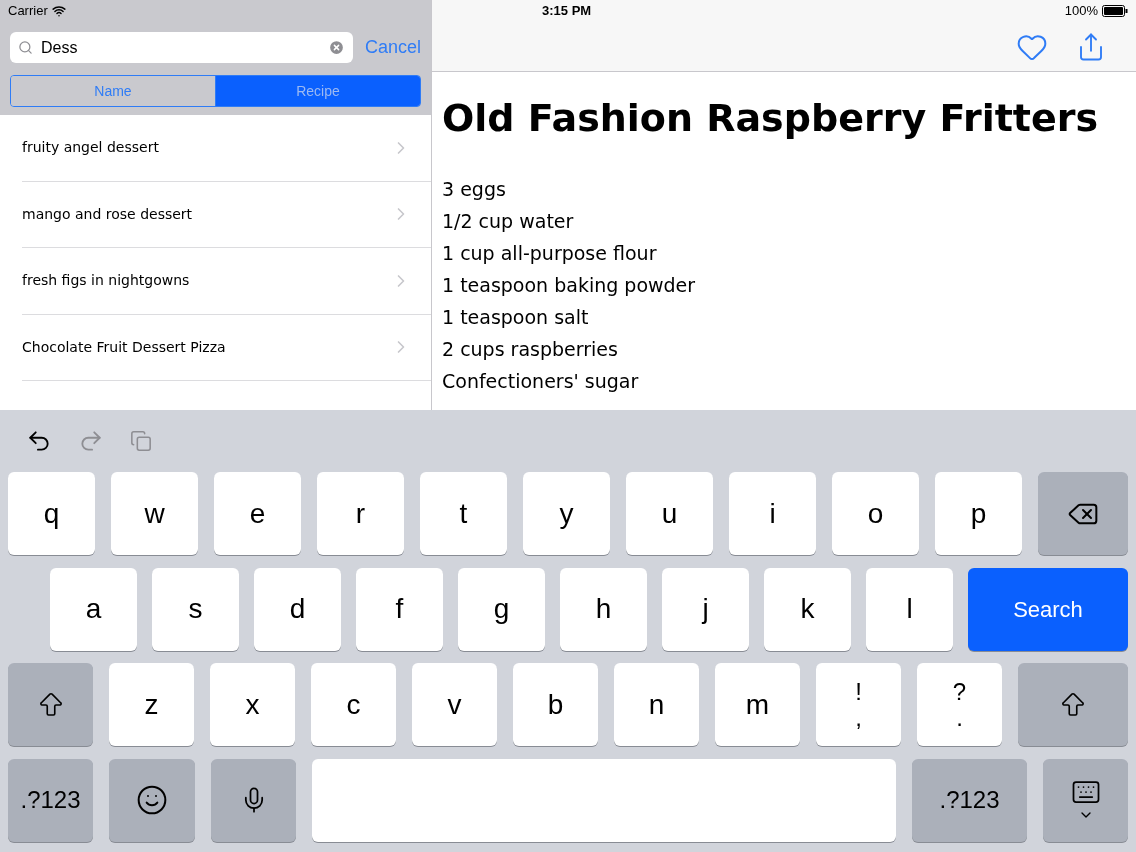 This screenshot has height=852, width=1136. I want to click on recipe-list-item: mango and rose dessert, so click(226, 214).